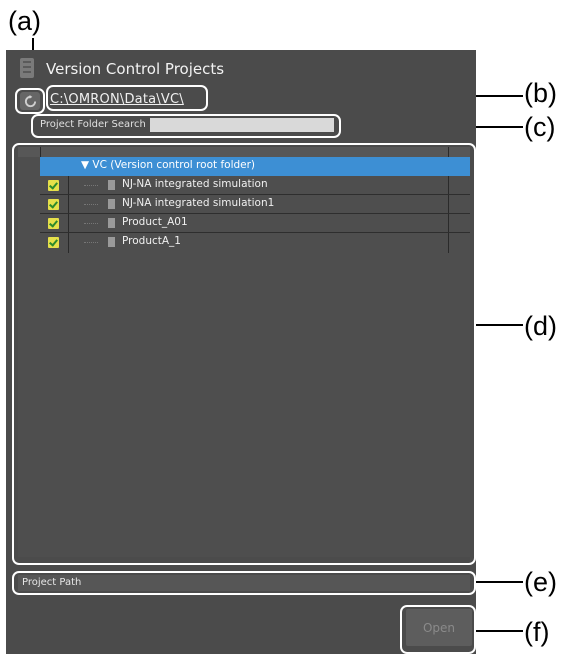 This screenshot has width=568, height=654. Describe the element at coordinates (540, 326) in the screenshot. I see `callout-d: (d)` at that location.